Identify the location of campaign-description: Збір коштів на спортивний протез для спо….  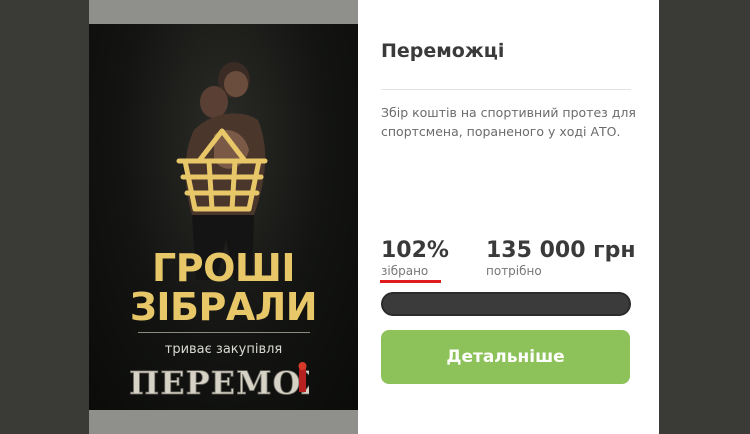
(508, 122).